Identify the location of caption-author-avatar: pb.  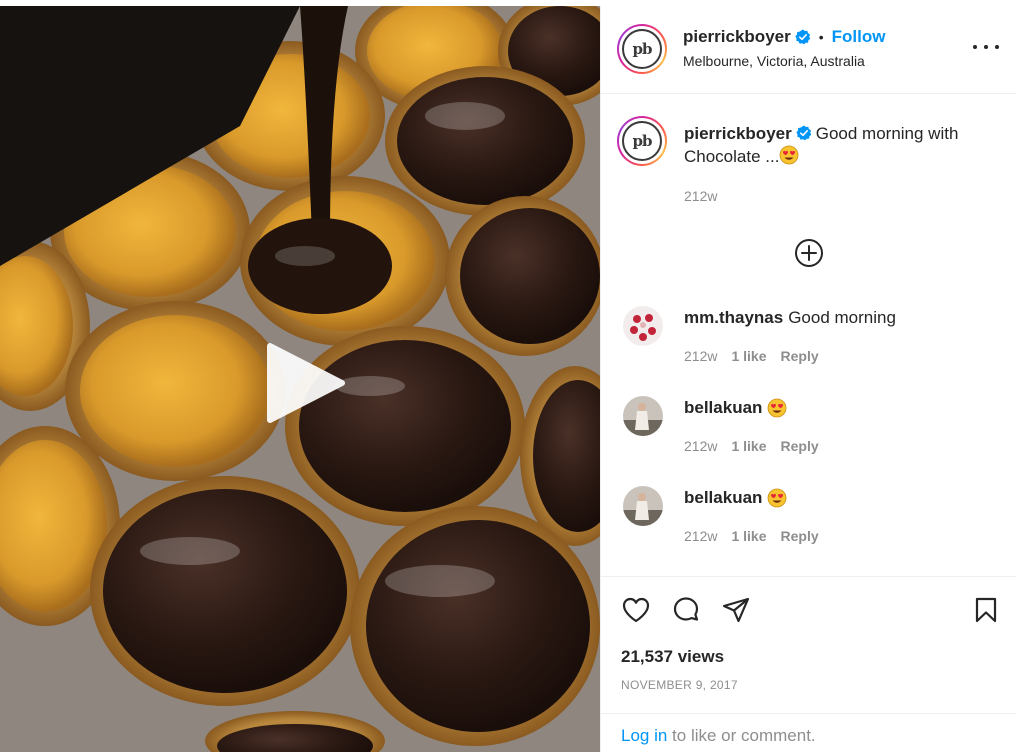
(642, 141).